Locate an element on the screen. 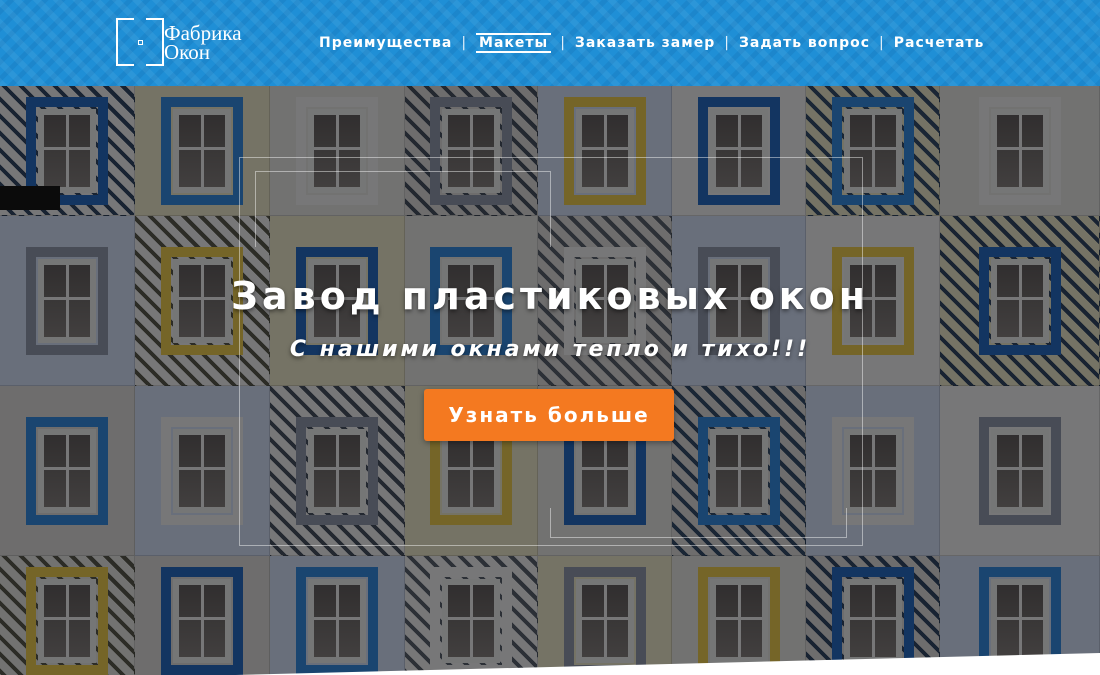  learn-more-button: Узнать больше is located at coordinates (549, 415).